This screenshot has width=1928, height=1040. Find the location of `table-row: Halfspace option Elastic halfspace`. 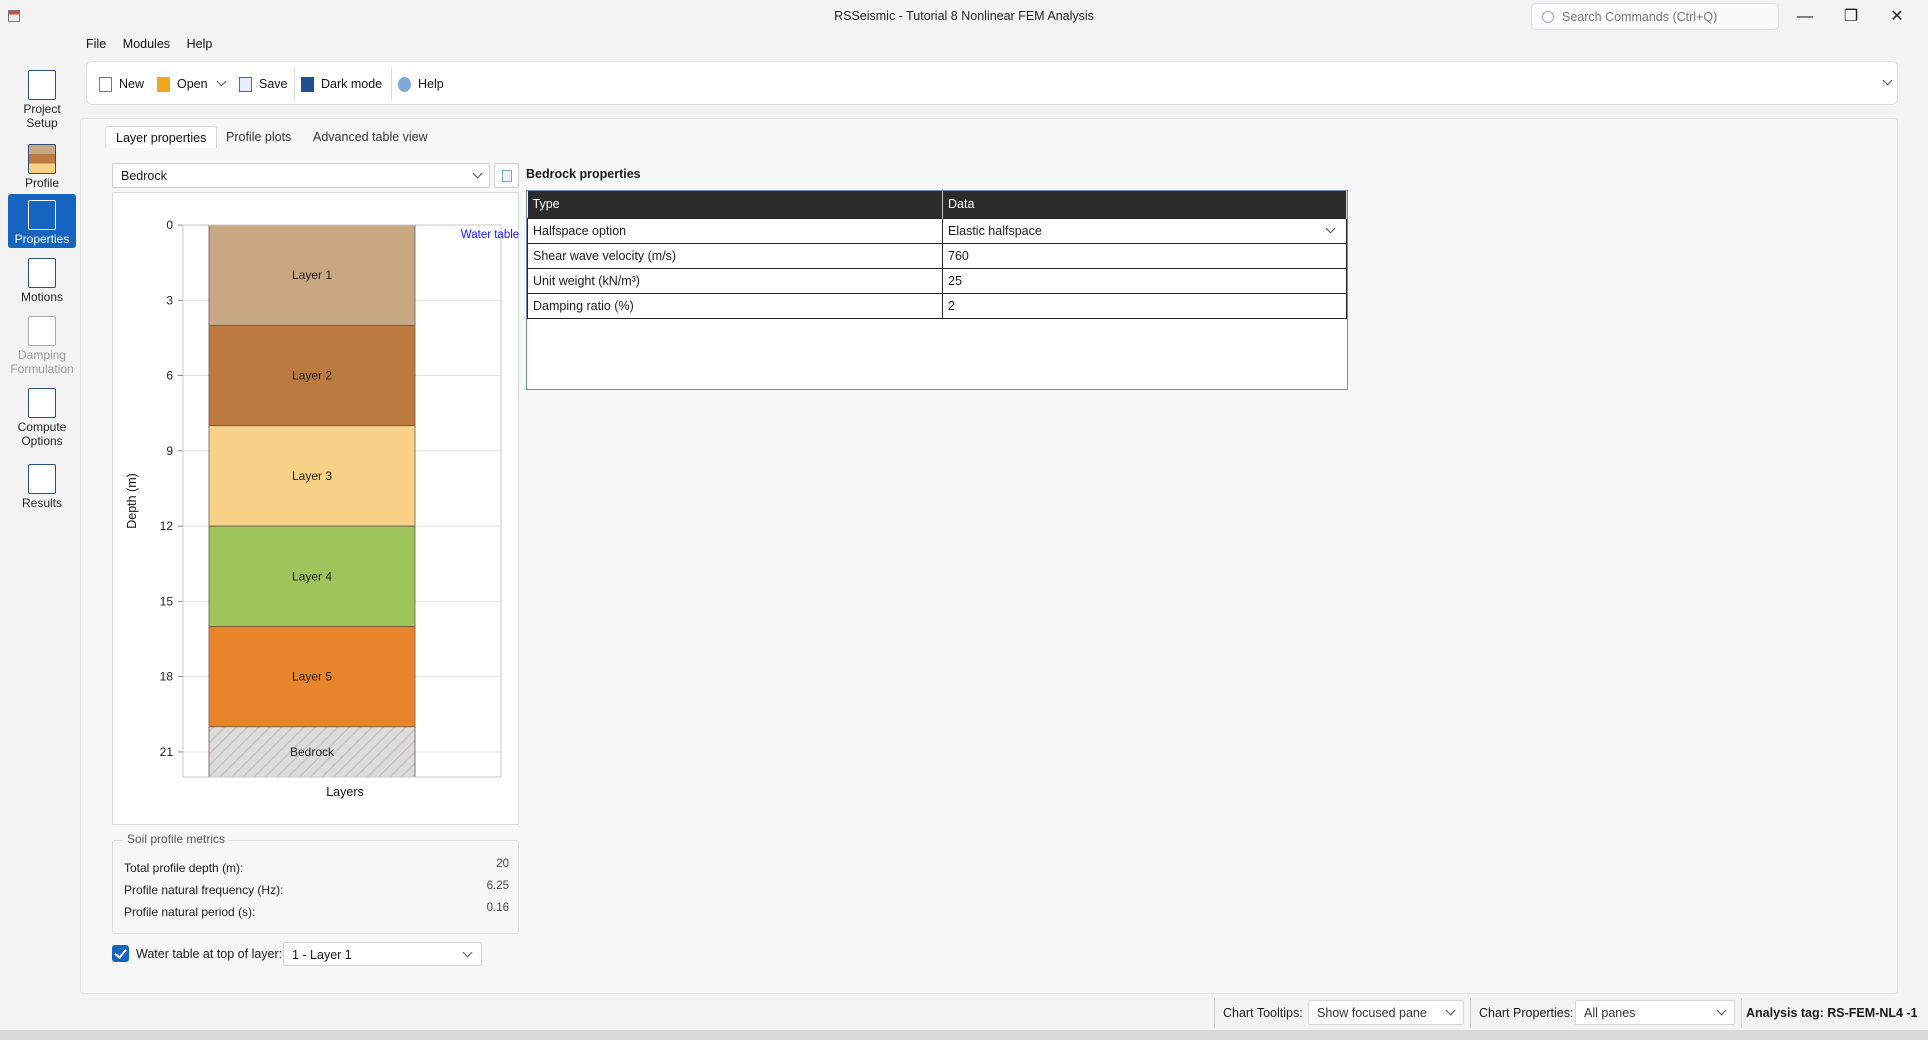

table-row: Halfspace option Elastic halfspace is located at coordinates (937, 230).